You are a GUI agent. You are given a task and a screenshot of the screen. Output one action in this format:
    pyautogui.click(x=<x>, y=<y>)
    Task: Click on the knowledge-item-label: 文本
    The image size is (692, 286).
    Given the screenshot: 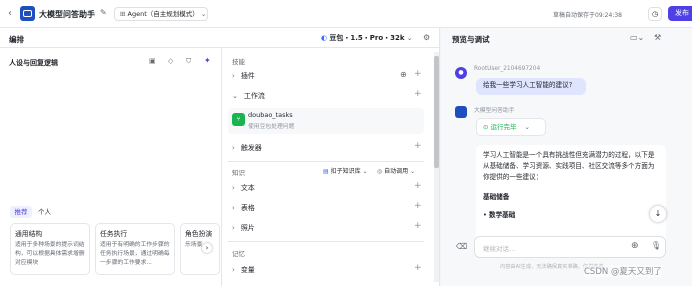 What is the action you would take?
    pyautogui.click(x=247, y=188)
    